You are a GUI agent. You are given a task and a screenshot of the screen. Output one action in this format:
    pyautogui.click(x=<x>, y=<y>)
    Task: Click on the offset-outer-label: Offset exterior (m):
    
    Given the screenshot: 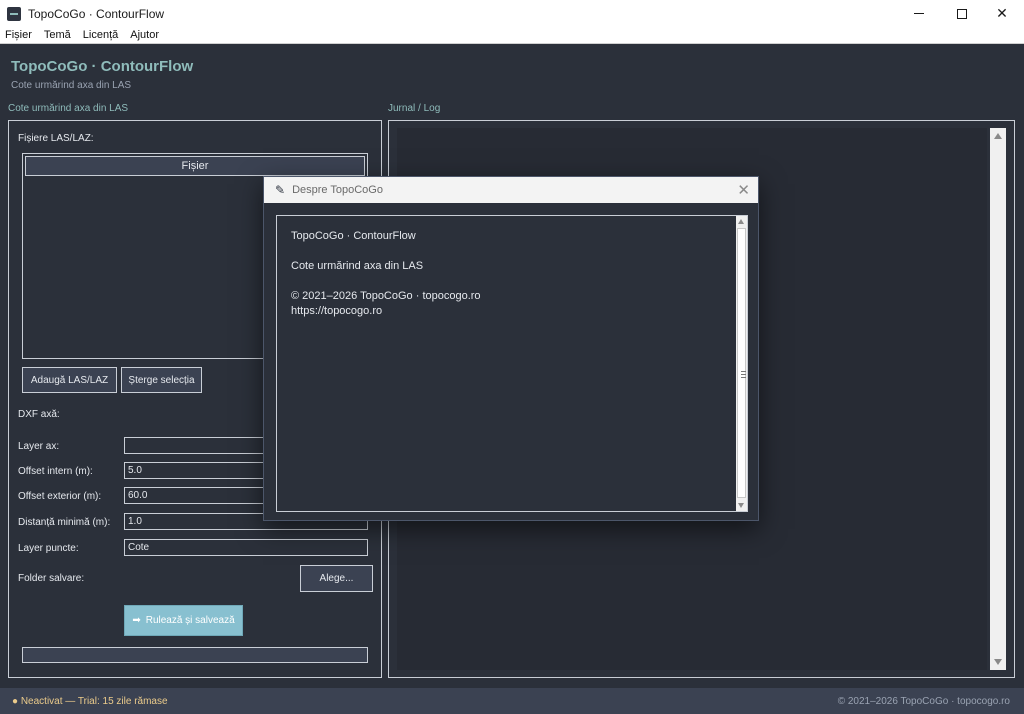 What is the action you would take?
    pyautogui.click(x=60, y=496)
    